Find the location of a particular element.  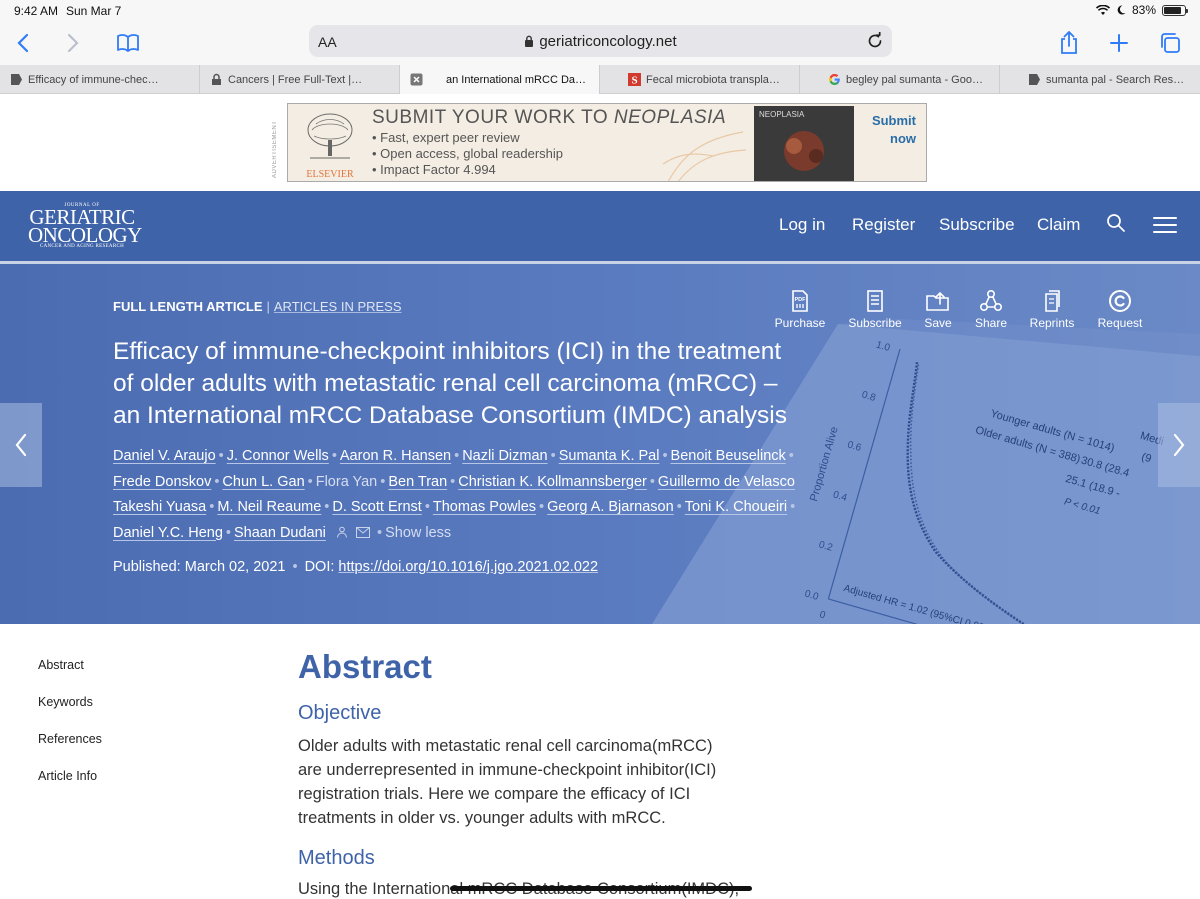

elsevier-logo: ELSEVIER is located at coordinates (330, 145).